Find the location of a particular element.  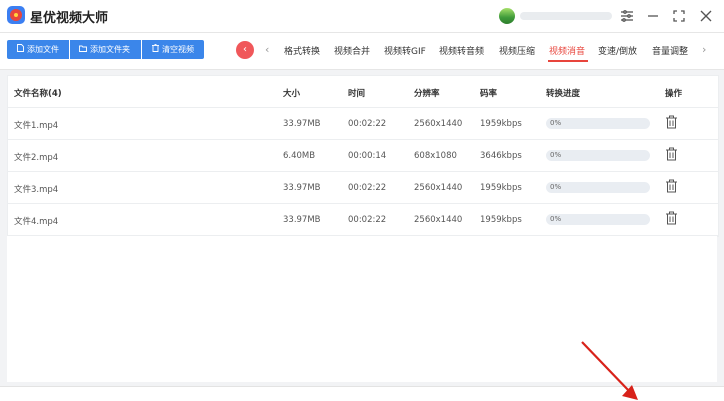

add-folder-label: 添加文件夹 is located at coordinates (110, 49).